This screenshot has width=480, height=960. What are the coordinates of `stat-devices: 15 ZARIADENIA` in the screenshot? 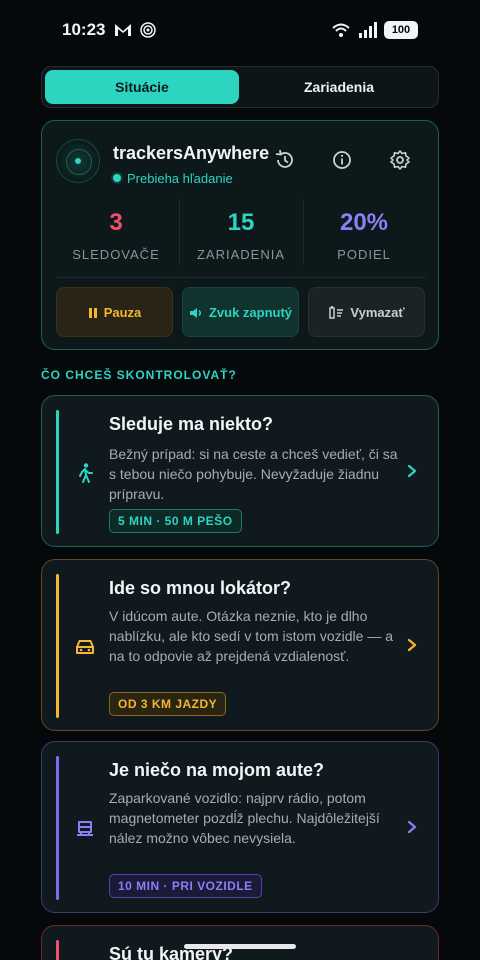 It's located at (241, 235).